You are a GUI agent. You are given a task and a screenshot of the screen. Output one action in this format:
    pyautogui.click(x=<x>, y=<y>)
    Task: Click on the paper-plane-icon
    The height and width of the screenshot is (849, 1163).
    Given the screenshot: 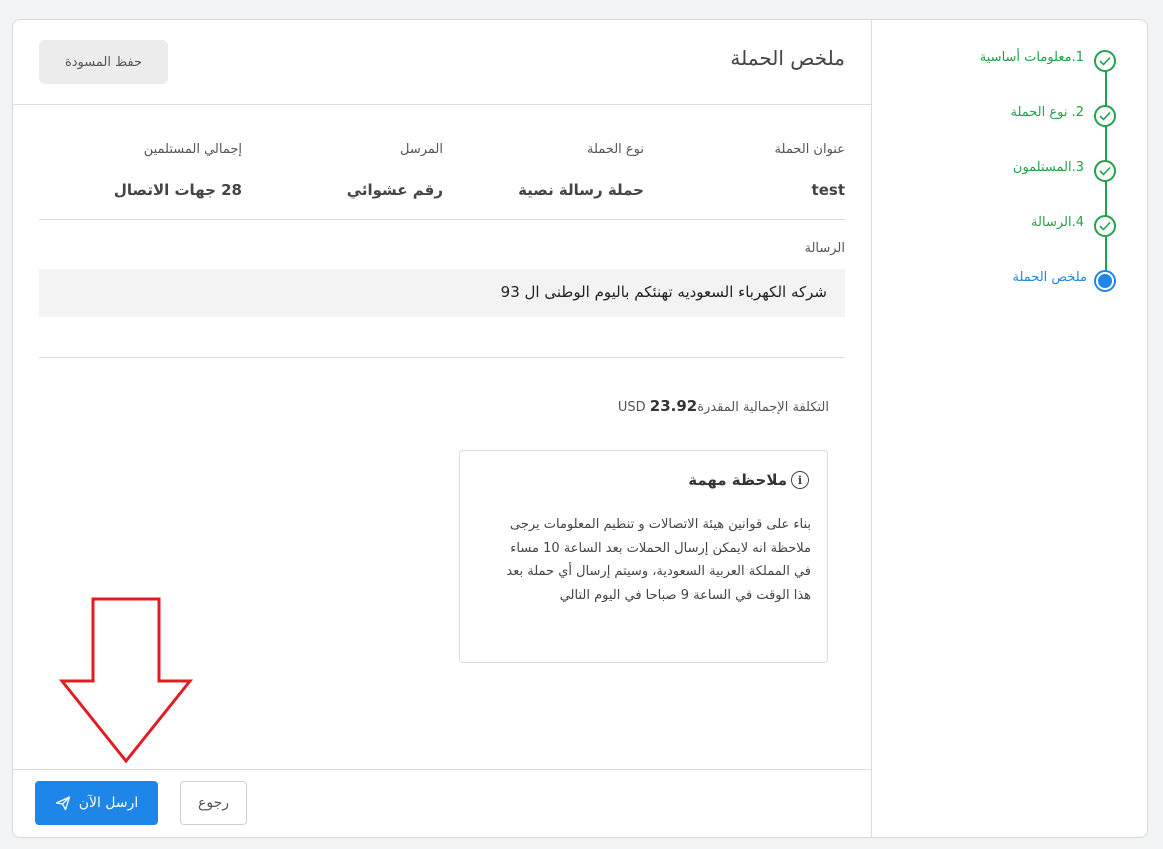 What is the action you would take?
    pyautogui.click(x=62, y=803)
    